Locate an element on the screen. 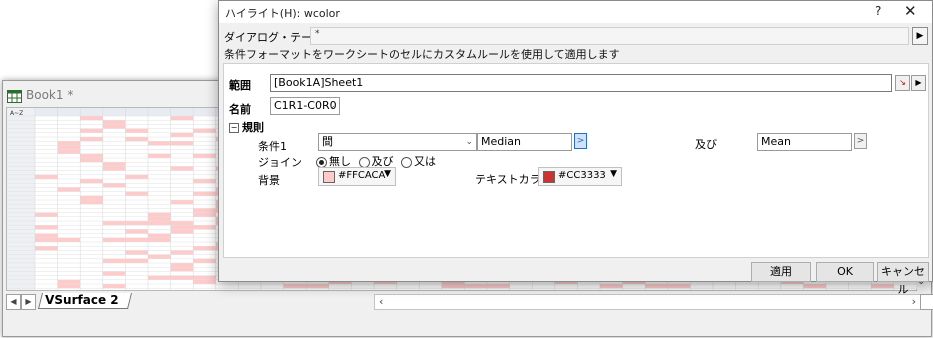  condition-select: 間 ⌄ is located at coordinates (397, 142).